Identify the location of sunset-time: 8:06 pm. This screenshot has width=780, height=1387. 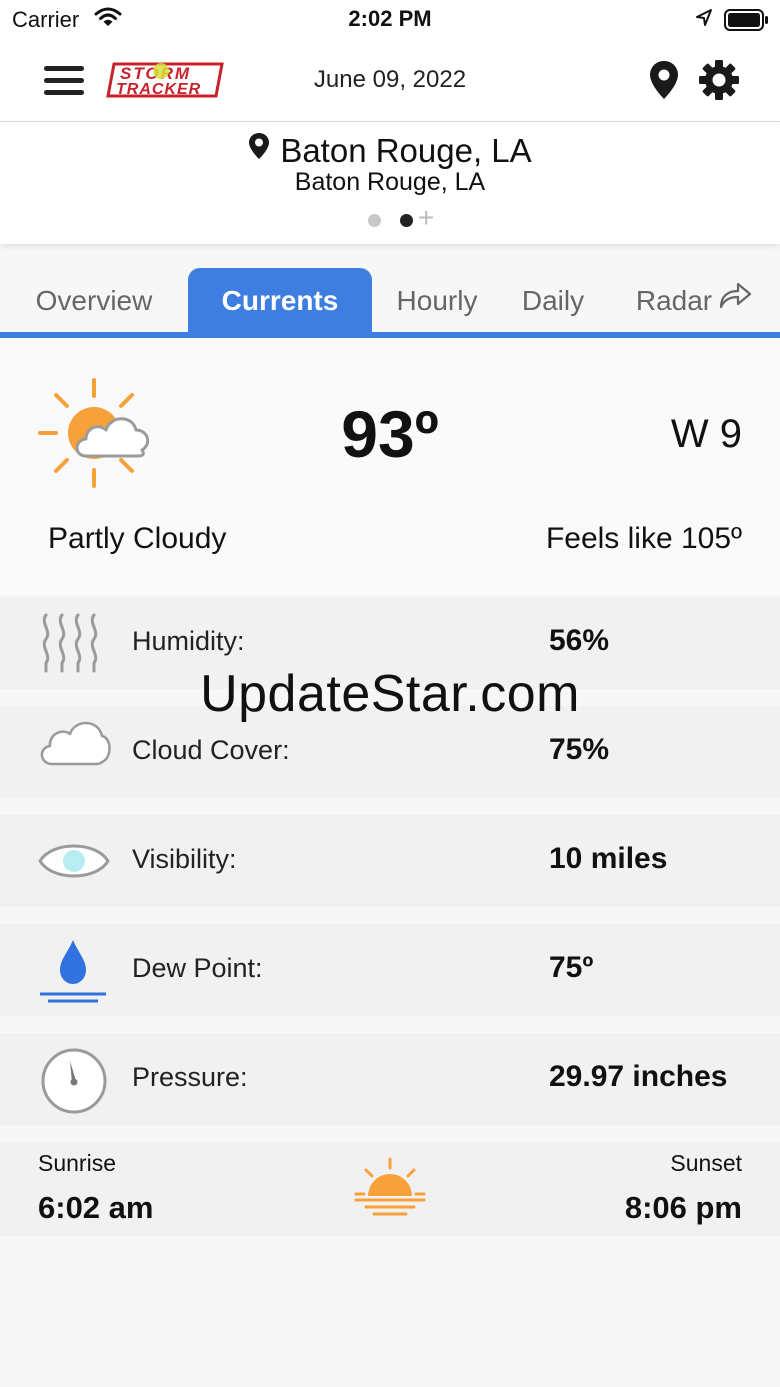
(683, 1207).